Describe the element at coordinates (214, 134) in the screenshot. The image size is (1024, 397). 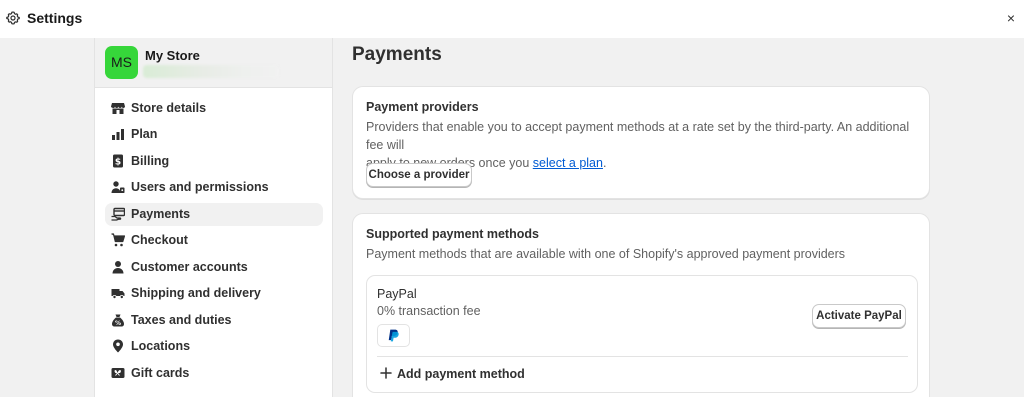
I see `sidebar-item-plan: Plan` at that location.